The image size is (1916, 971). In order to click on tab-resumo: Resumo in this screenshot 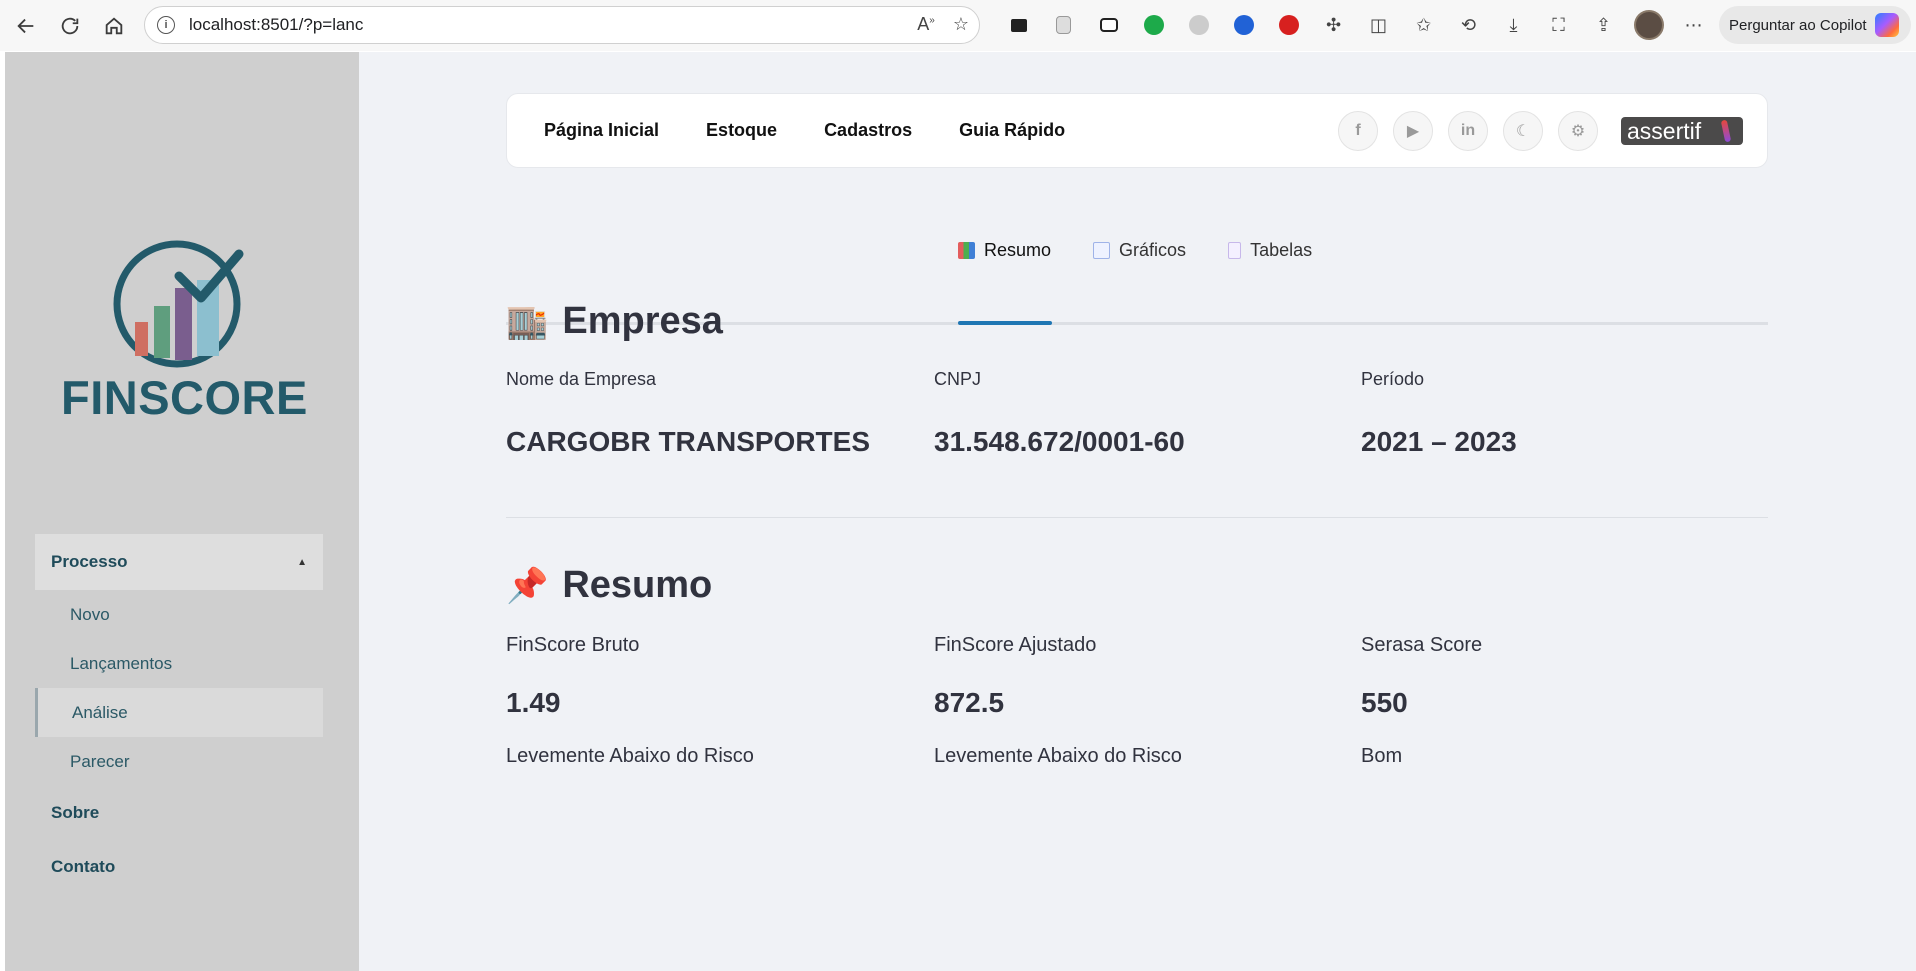, I will do `click(1004, 250)`.